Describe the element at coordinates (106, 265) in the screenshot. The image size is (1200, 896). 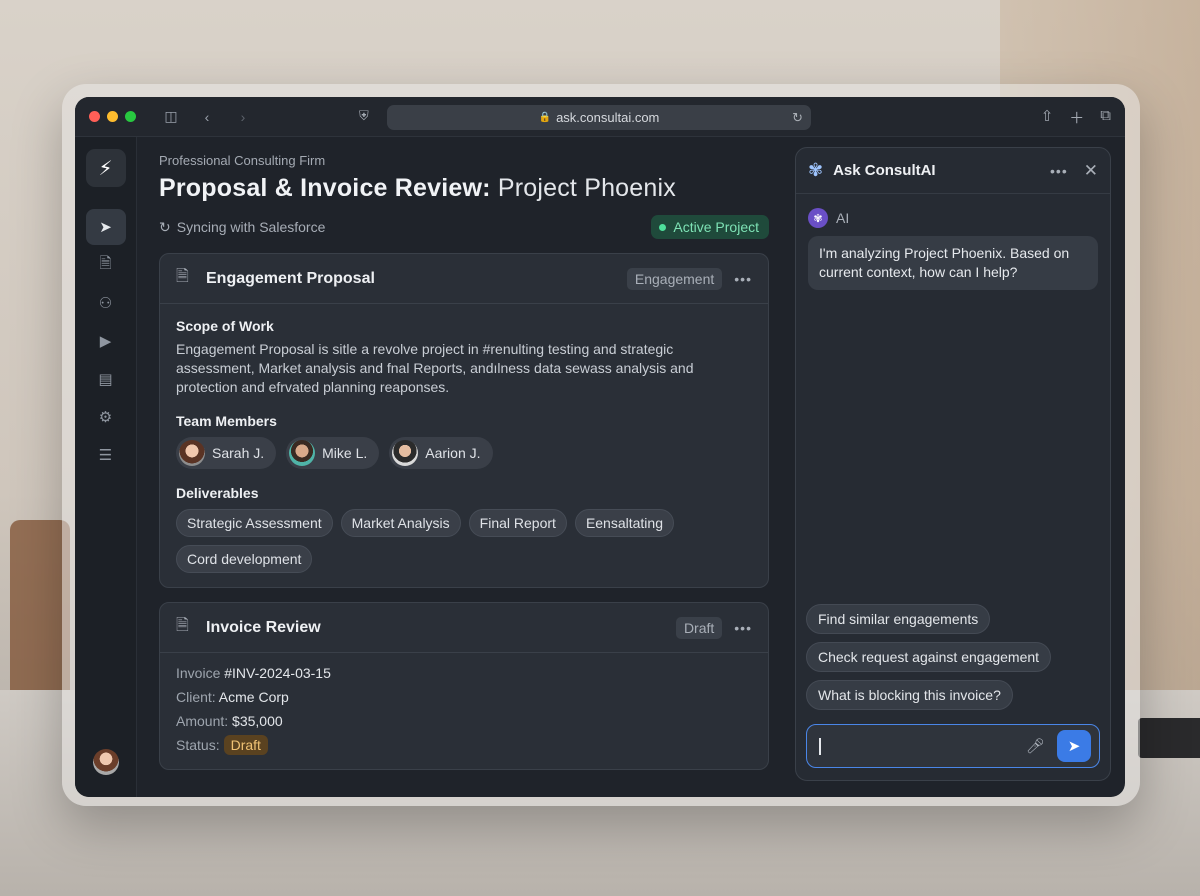
I see `document-nav-icon: 🗎︎` at that location.